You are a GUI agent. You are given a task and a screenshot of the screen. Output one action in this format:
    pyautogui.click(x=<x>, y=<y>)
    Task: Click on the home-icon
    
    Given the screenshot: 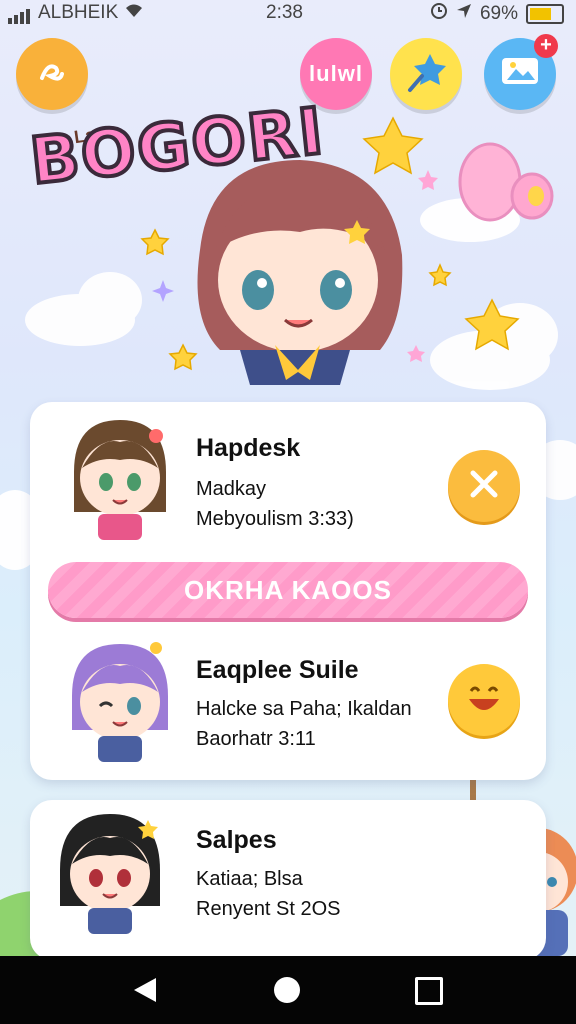 What is the action you would take?
    pyautogui.click(x=287, y=990)
    